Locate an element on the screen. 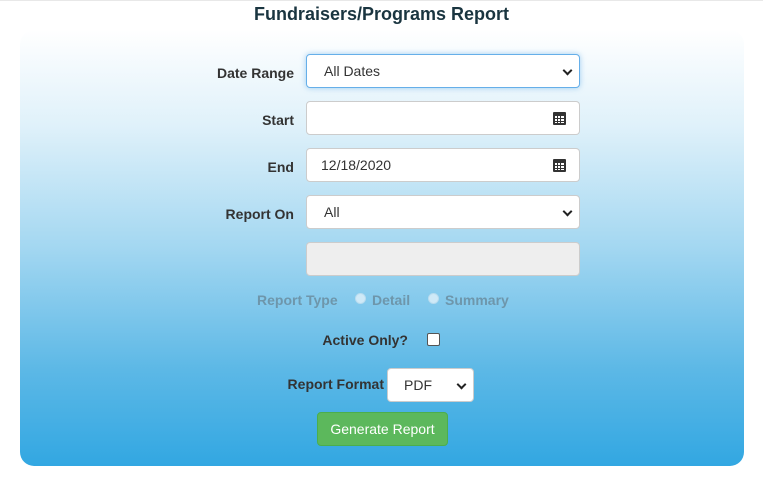  date-range-label: Date Range is located at coordinates (255, 73).